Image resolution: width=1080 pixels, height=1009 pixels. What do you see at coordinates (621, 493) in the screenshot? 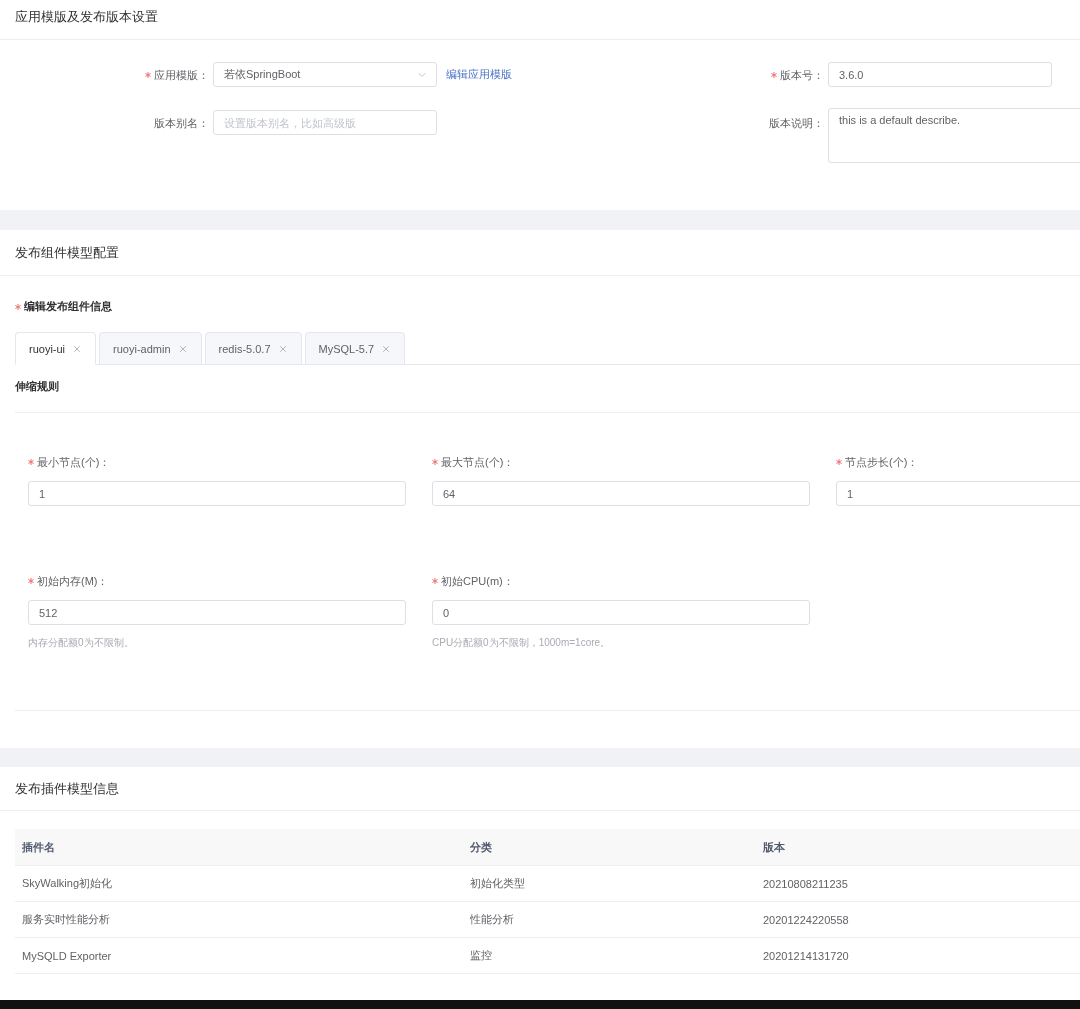
I see `input-field: 64` at bounding box center [621, 493].